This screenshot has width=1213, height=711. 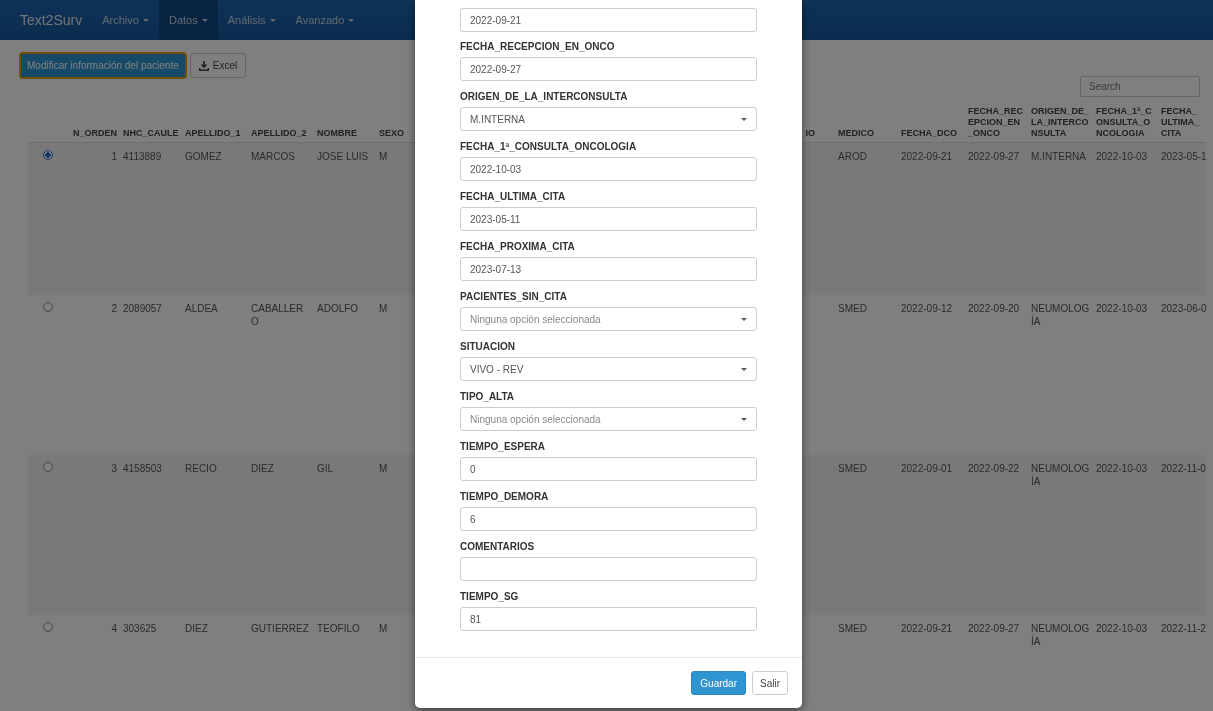 What do you see at coordinates (608, 20) in the screenshot?
I see `input-field: 2022-09-21` at bounding box center [608, 20].